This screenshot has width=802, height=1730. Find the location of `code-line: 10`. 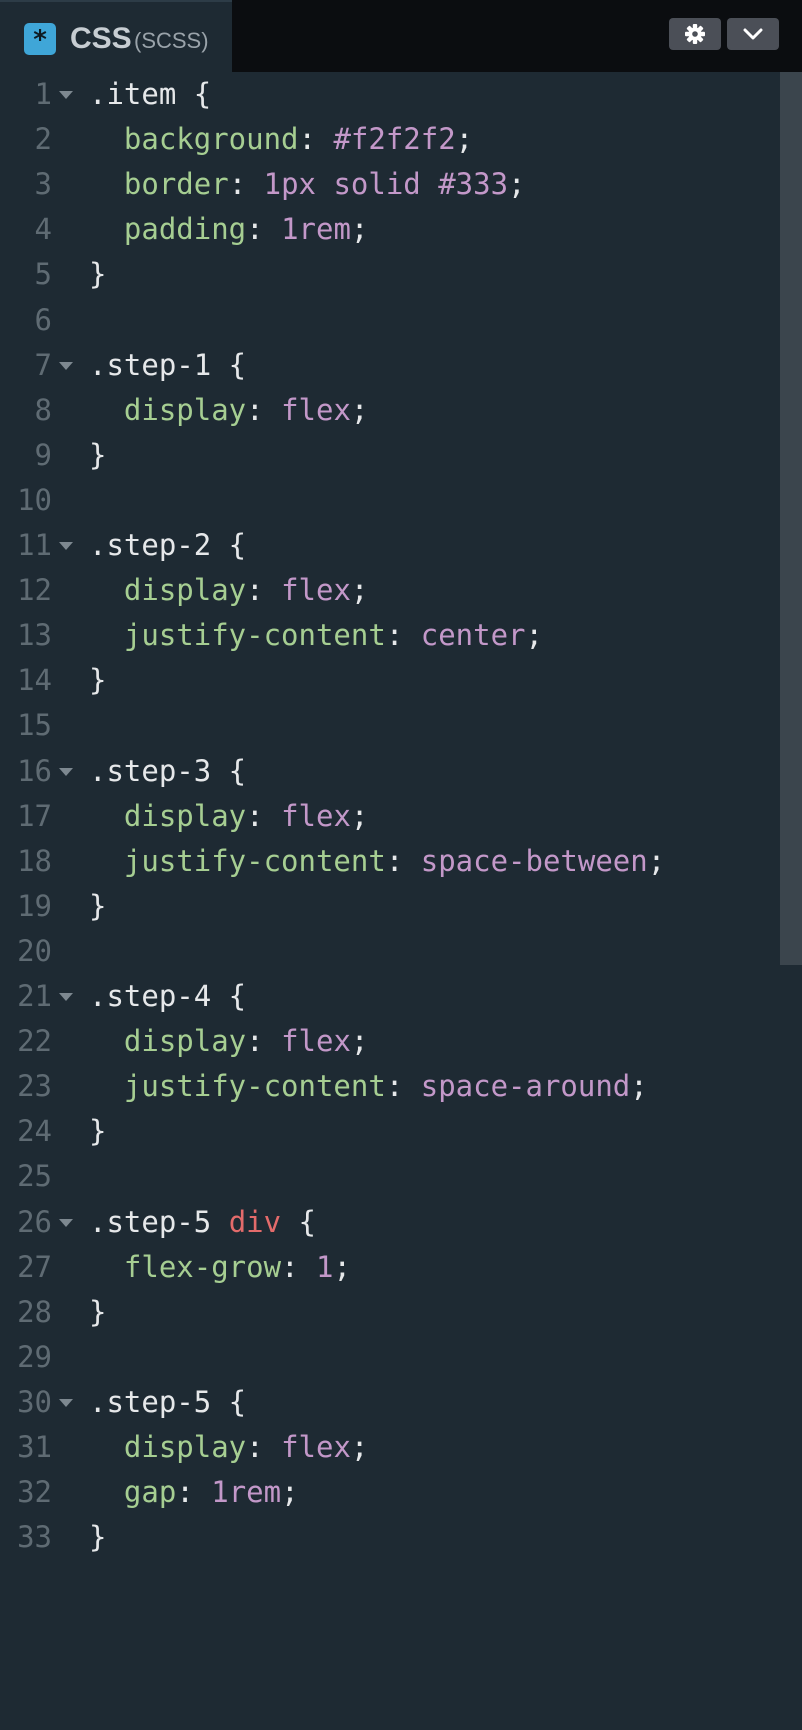

code-line: 10 is located at coordinates (390, 500).